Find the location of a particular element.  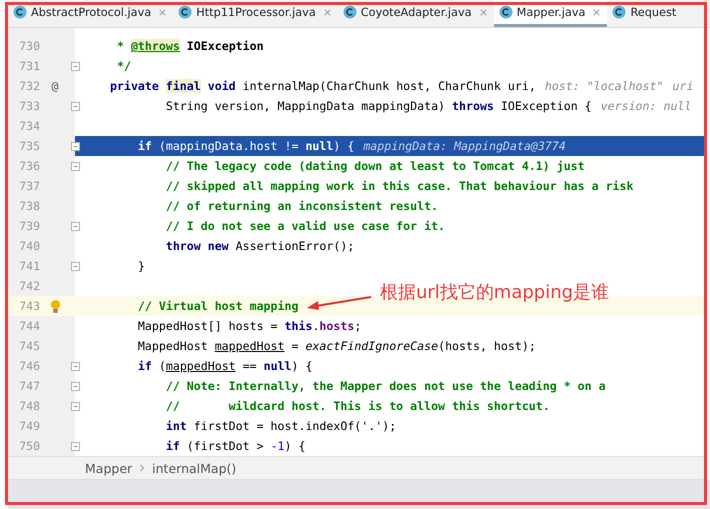

line-number: 750 is located at coordinates (29, 446).